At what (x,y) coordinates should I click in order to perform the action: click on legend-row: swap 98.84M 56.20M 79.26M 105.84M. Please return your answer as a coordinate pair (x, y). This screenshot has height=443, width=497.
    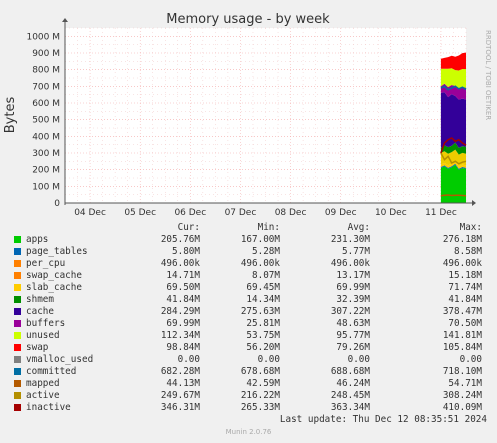
    Looking at the image, I should click on (252, 348).